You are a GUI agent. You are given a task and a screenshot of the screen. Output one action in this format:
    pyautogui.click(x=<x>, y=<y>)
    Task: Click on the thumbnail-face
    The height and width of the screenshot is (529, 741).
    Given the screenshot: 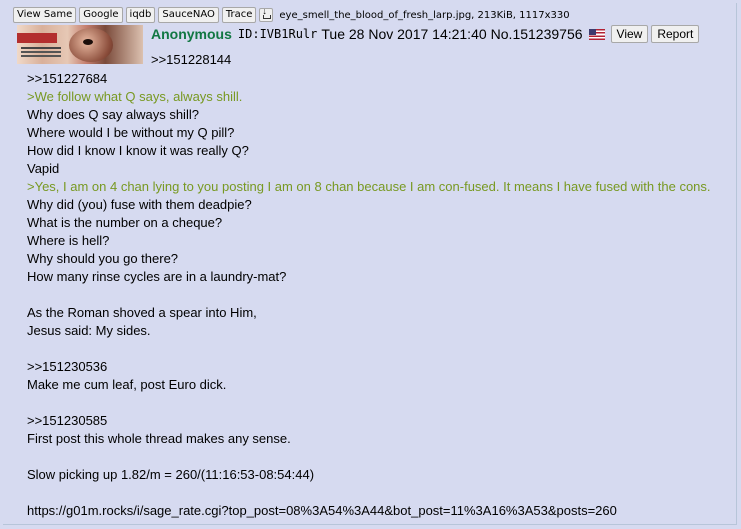 What is the action you would take?
    pyautogui.click(x=91, y=45)
    